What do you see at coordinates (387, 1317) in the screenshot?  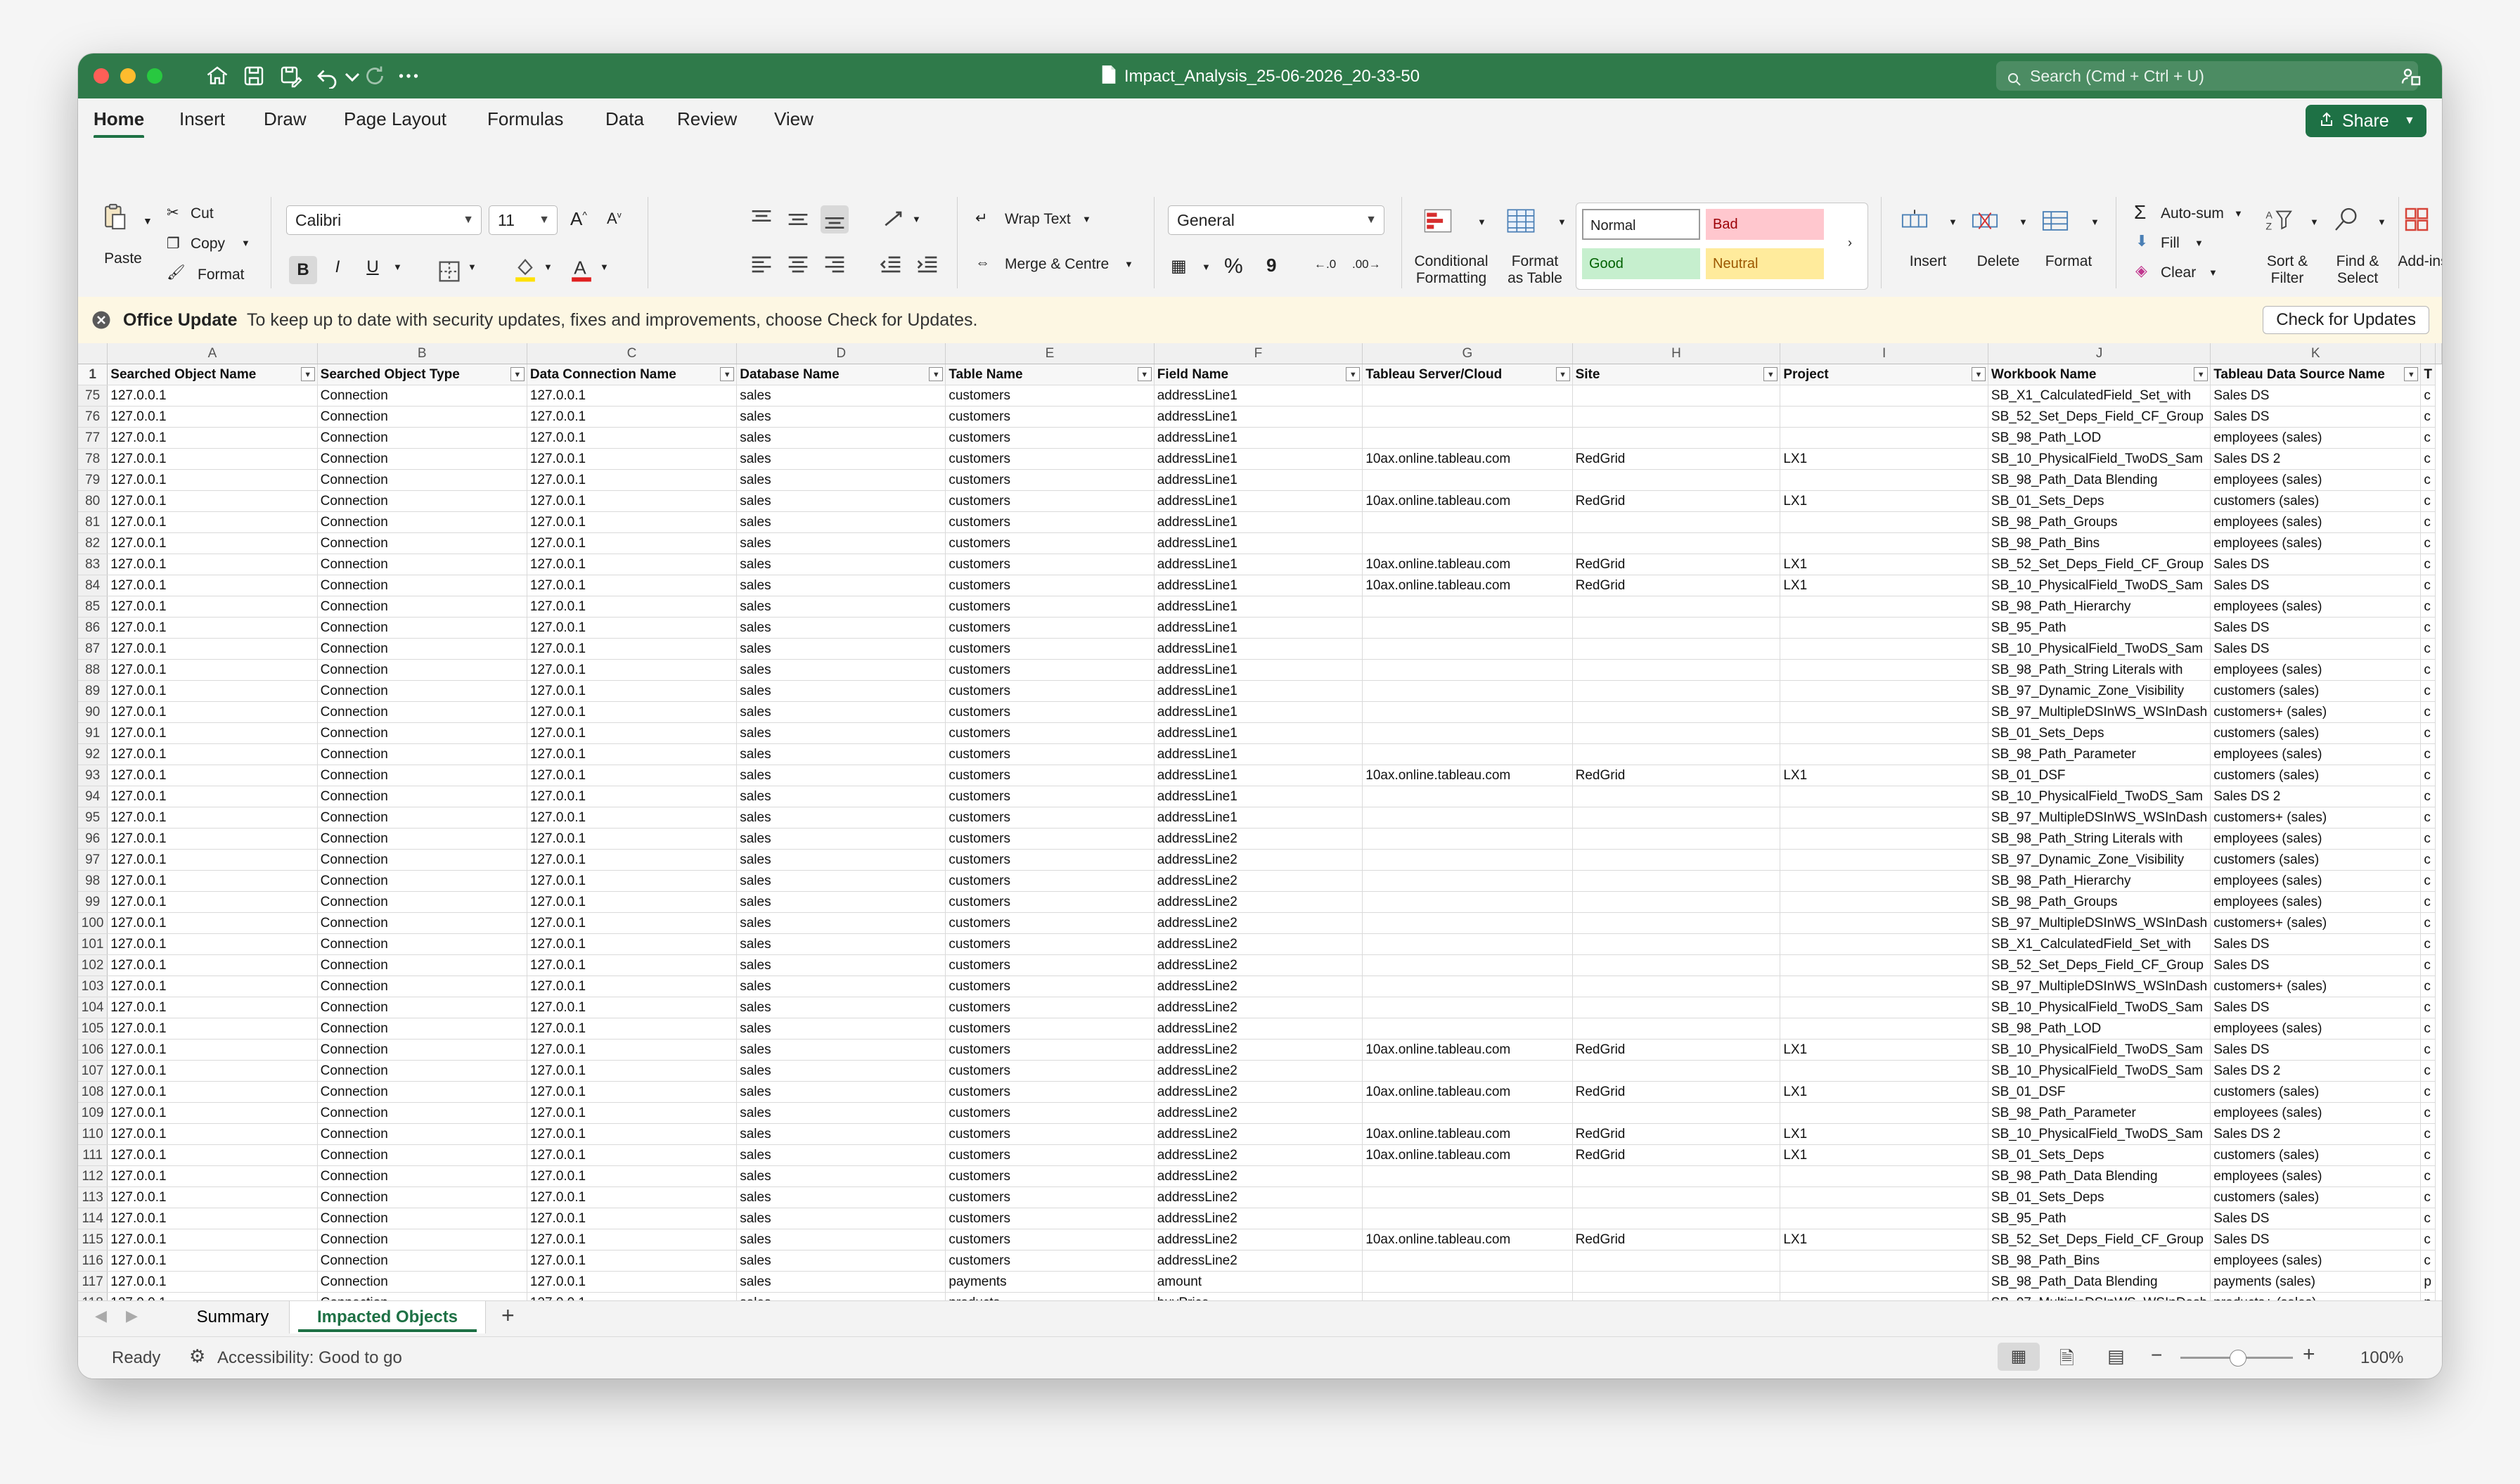 I see `sheet-tab-impacted-objects: Impacted Objects` at bounding box center [387, 1317].